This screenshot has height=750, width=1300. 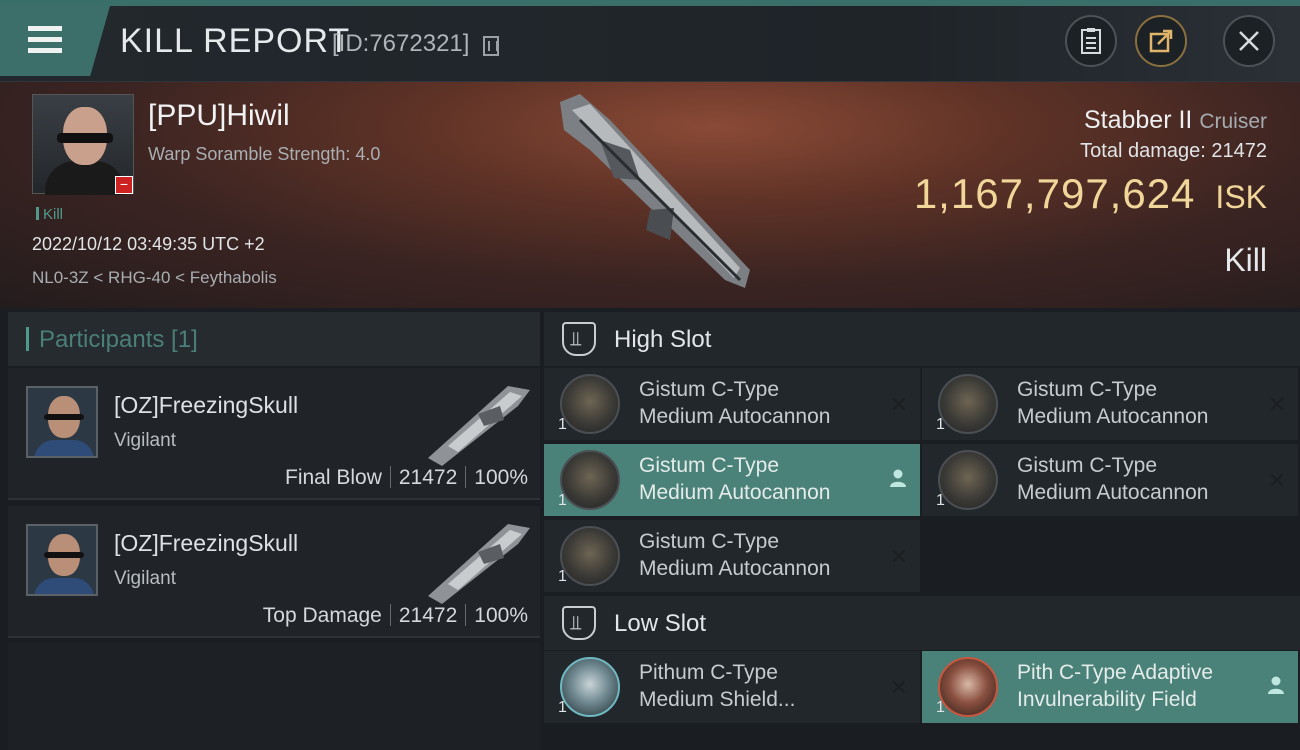 I want to click on close-button, so click(x=1249, y=41).